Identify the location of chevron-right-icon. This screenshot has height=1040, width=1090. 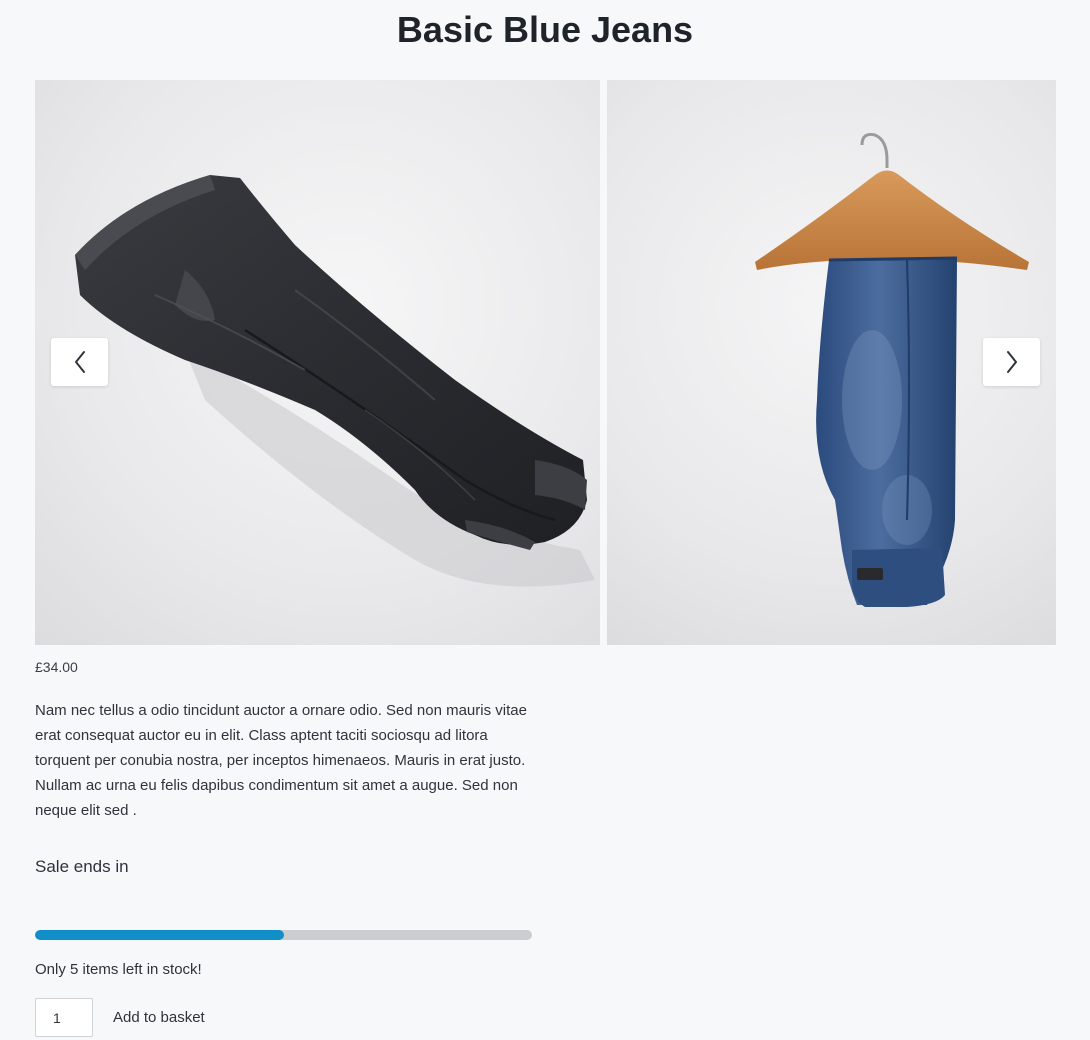
(1011, 362).